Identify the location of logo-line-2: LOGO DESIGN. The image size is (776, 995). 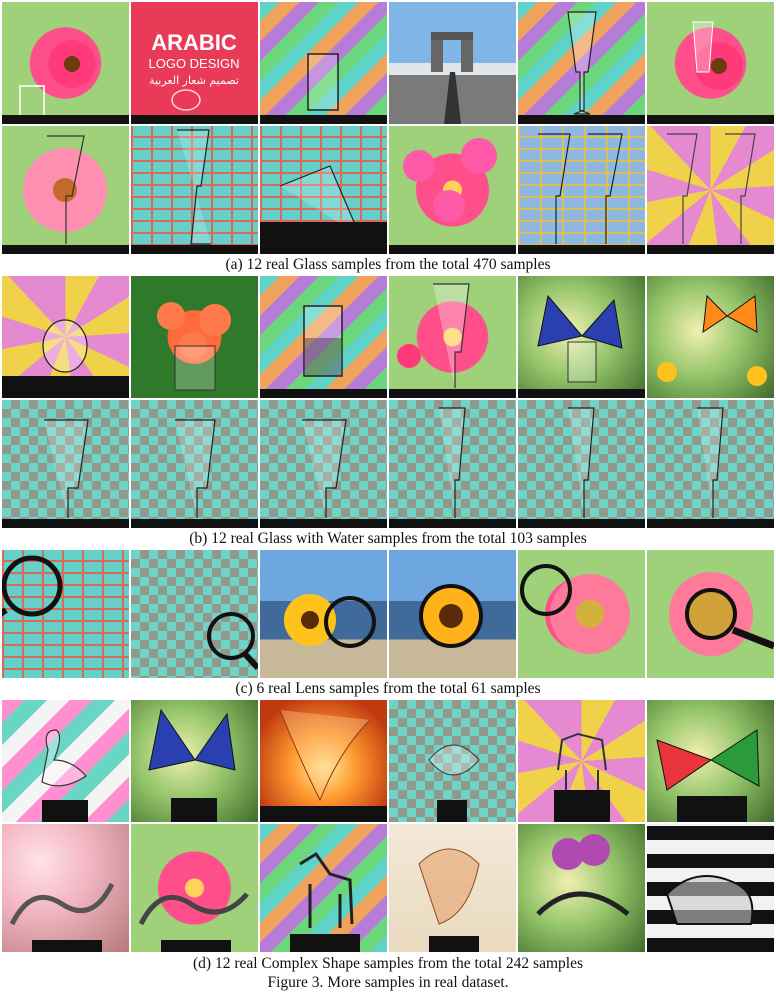
(193, 63).